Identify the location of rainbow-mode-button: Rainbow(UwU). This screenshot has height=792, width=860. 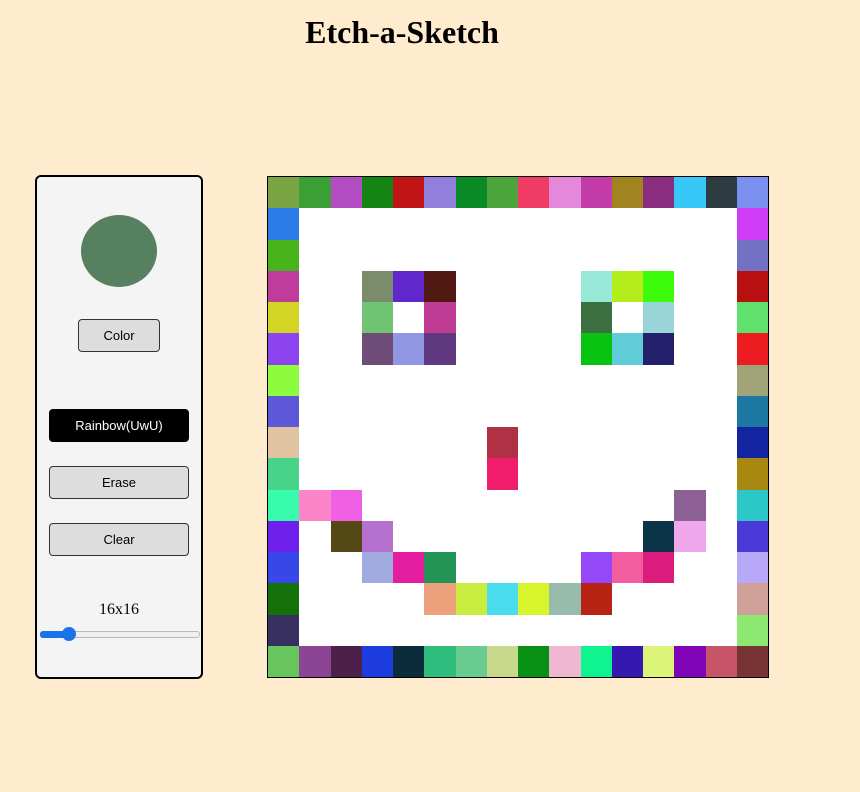
(119, 425).